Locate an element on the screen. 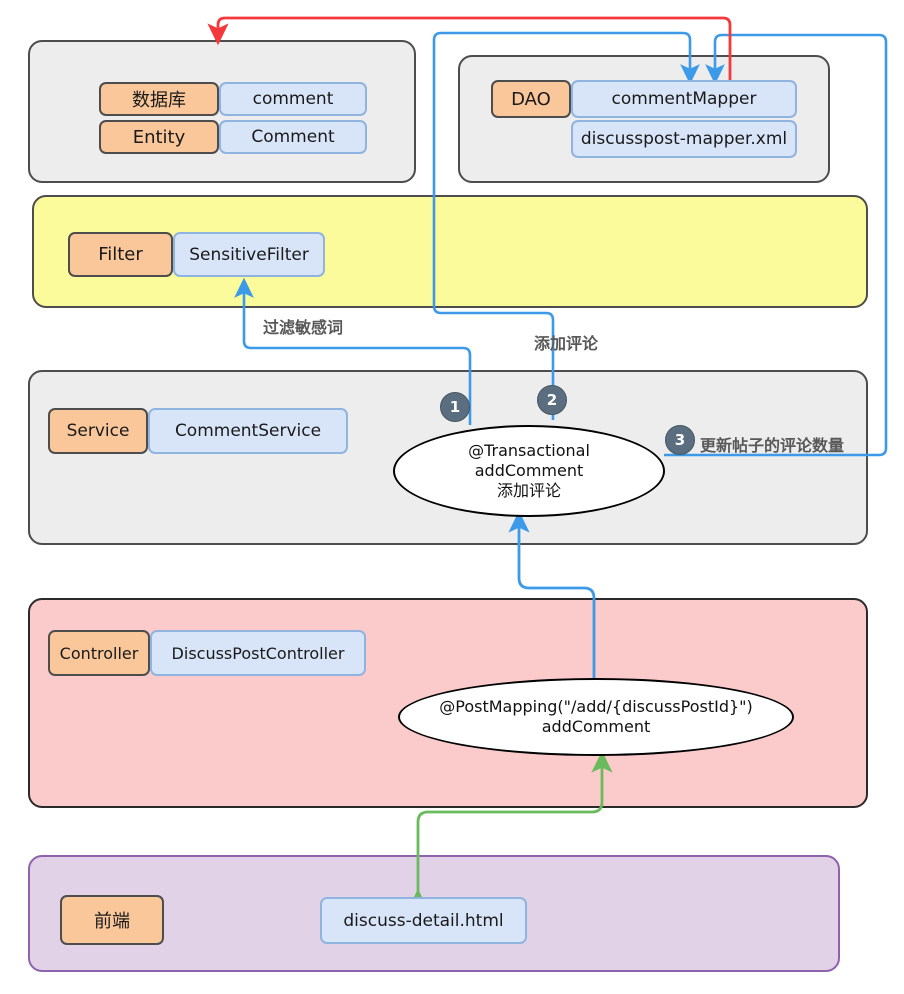 Image resolution: width=904 pixels, height=994 pixels. chip-database-table: comment is located at coordinates (293, 99).